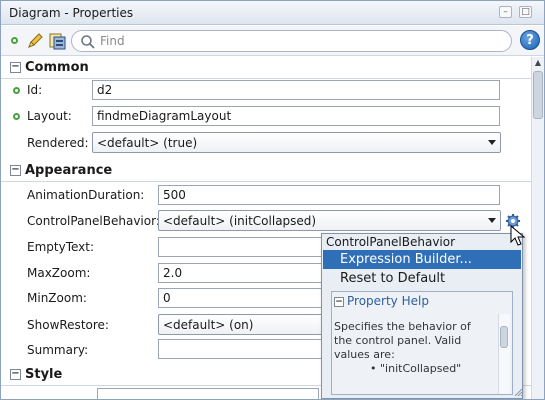 Image resolution: width=545 pixels, height=400 pixels. I want to click on rendered-value: <default> (true), so click(147, 143).